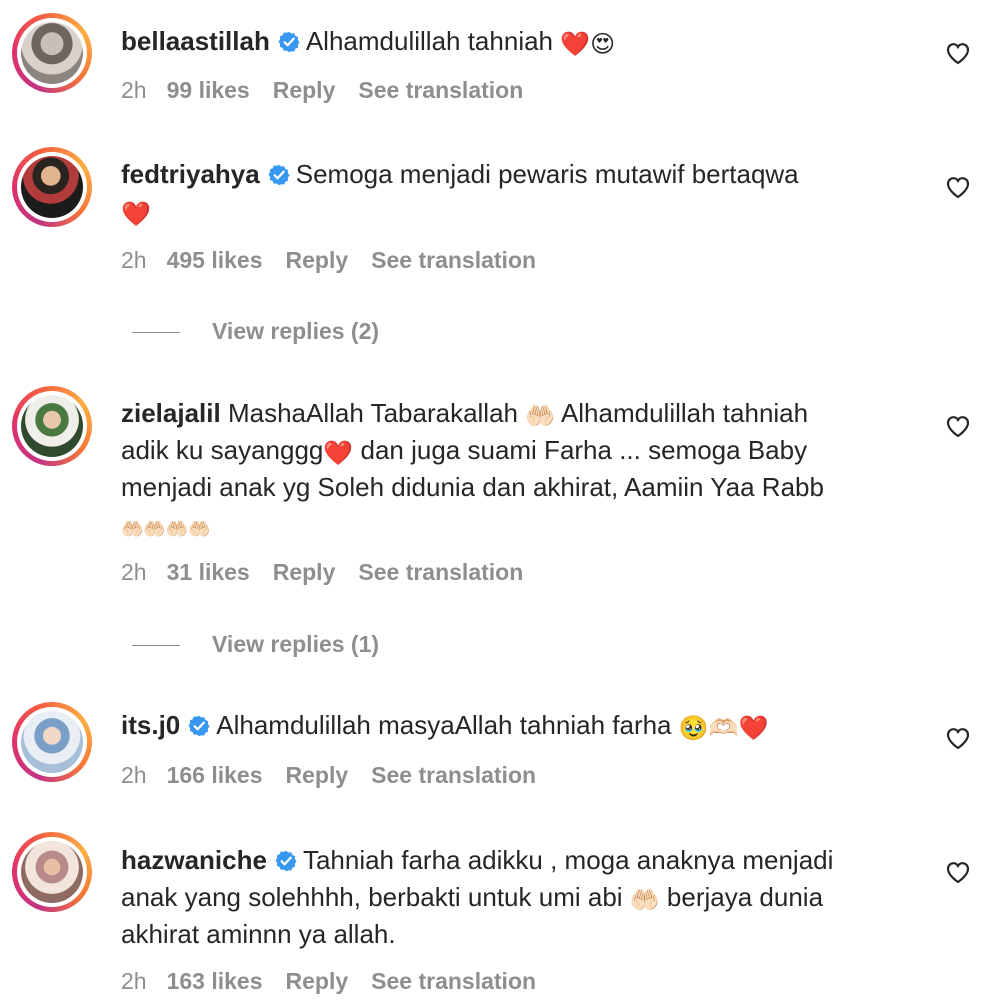 Image resolution: width=1001 pixels, height=1003 pixels. Describe the element at coordinates (723, 728) in the screenshot. I see `emoji: 🥹🫶🏻❤️` at that location.